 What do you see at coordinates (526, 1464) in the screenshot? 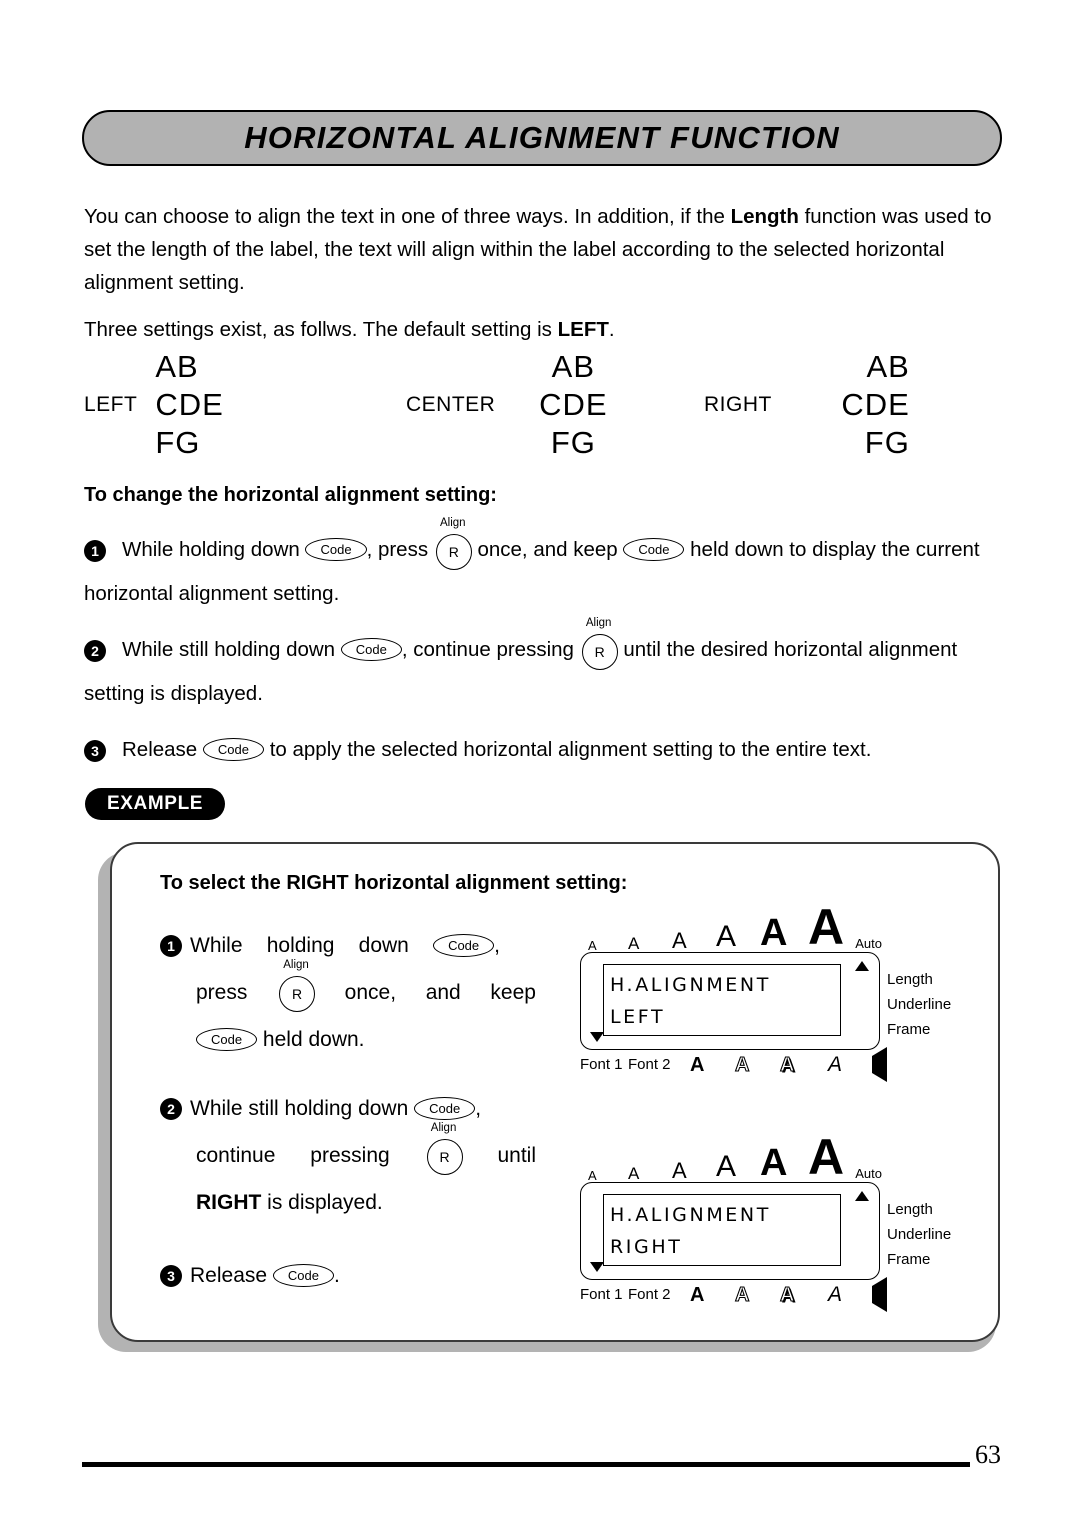
I see `footer-rule` at bounding box center [526, 1464].